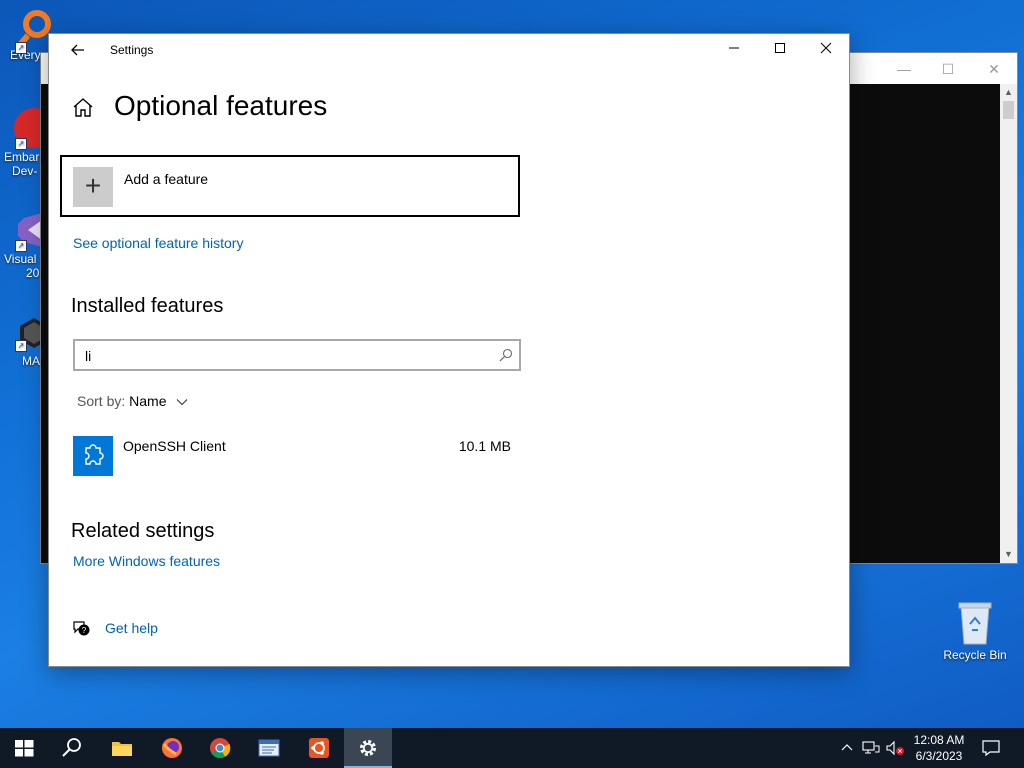 The height and width of the screenshot is (768, 1024). What do you see at coordinates (975, 655) in the screenshot?
I see `recycle-bin-label: Recycle Bin` at bounding box center [975, 655].